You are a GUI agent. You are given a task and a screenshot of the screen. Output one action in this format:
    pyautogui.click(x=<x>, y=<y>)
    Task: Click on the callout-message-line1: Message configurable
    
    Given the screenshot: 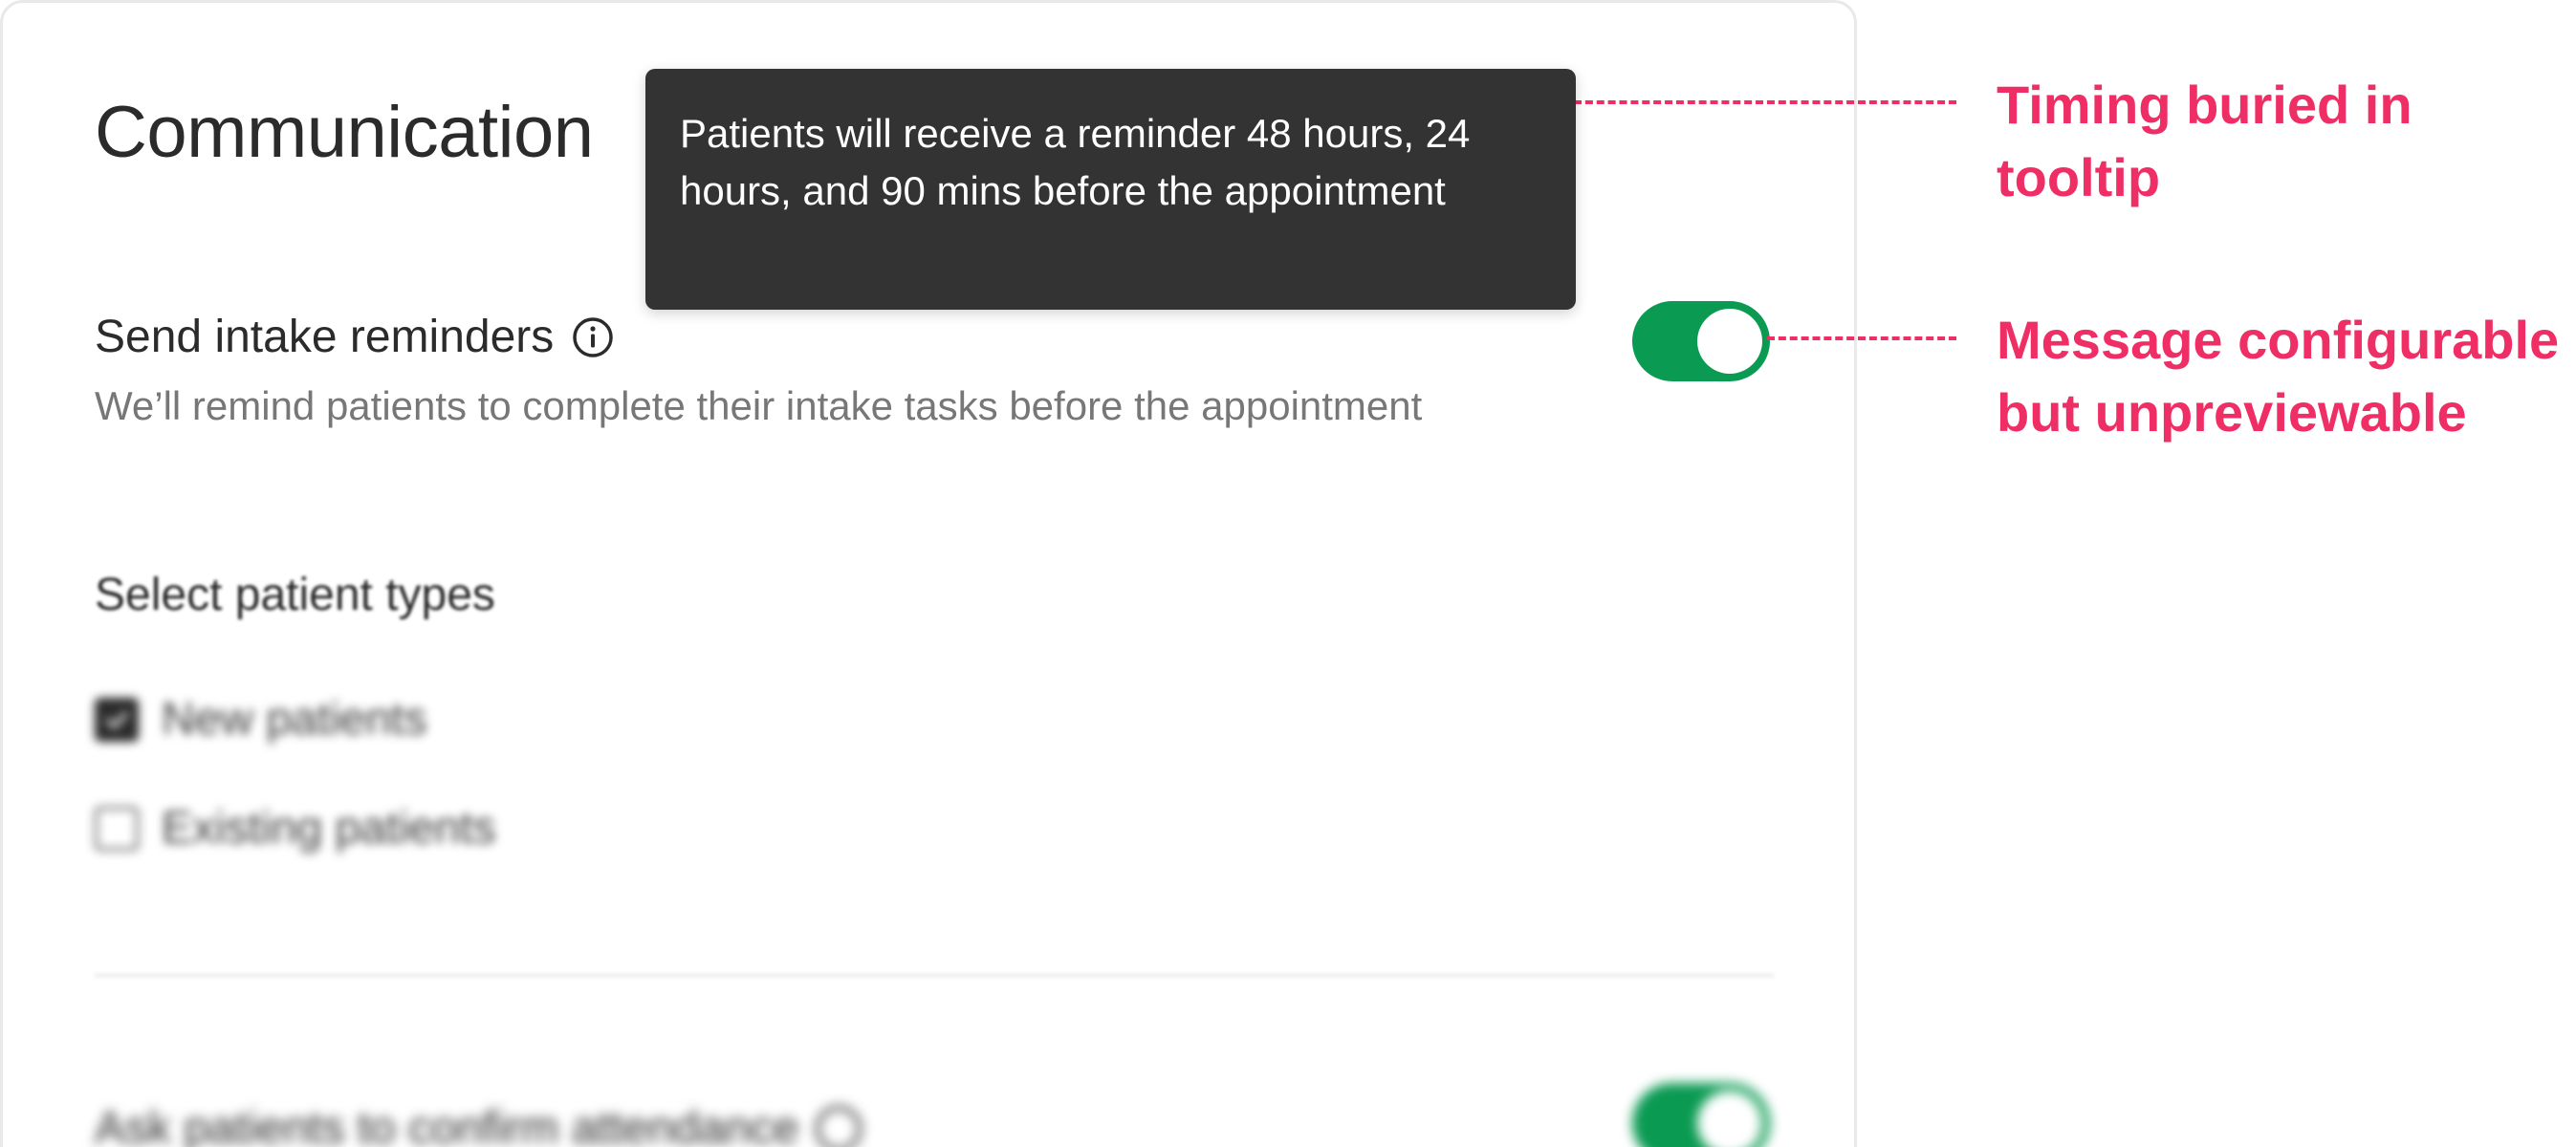 What is the action you would take?
    pyautogui.click(x=2278, y=340)
    